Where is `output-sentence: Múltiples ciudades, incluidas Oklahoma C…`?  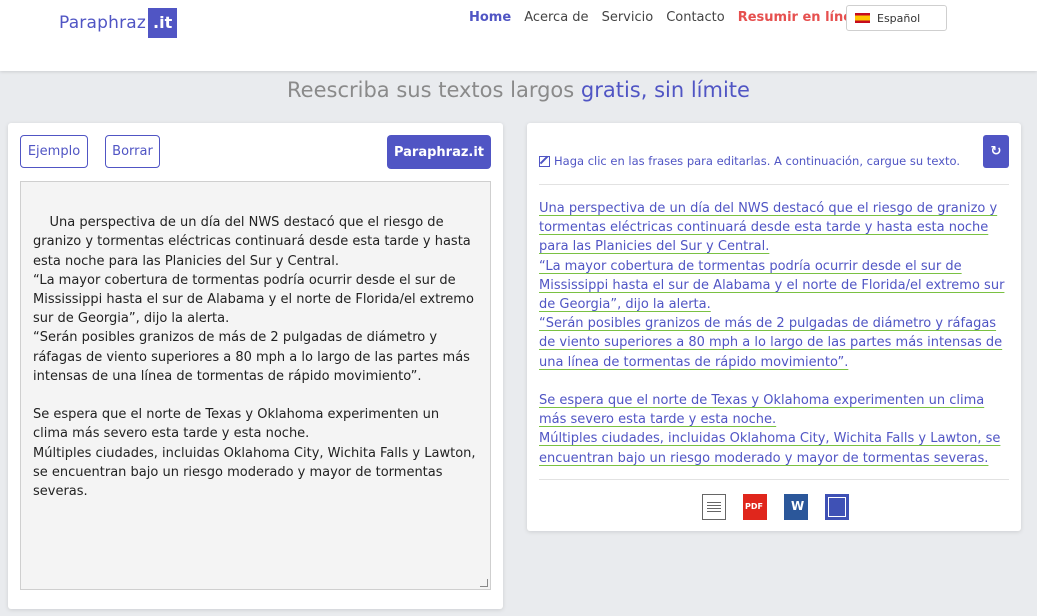
output-sentence: Múltiples ciudades, incluidas Oklahoma C… is located at coordinates (775, 448).